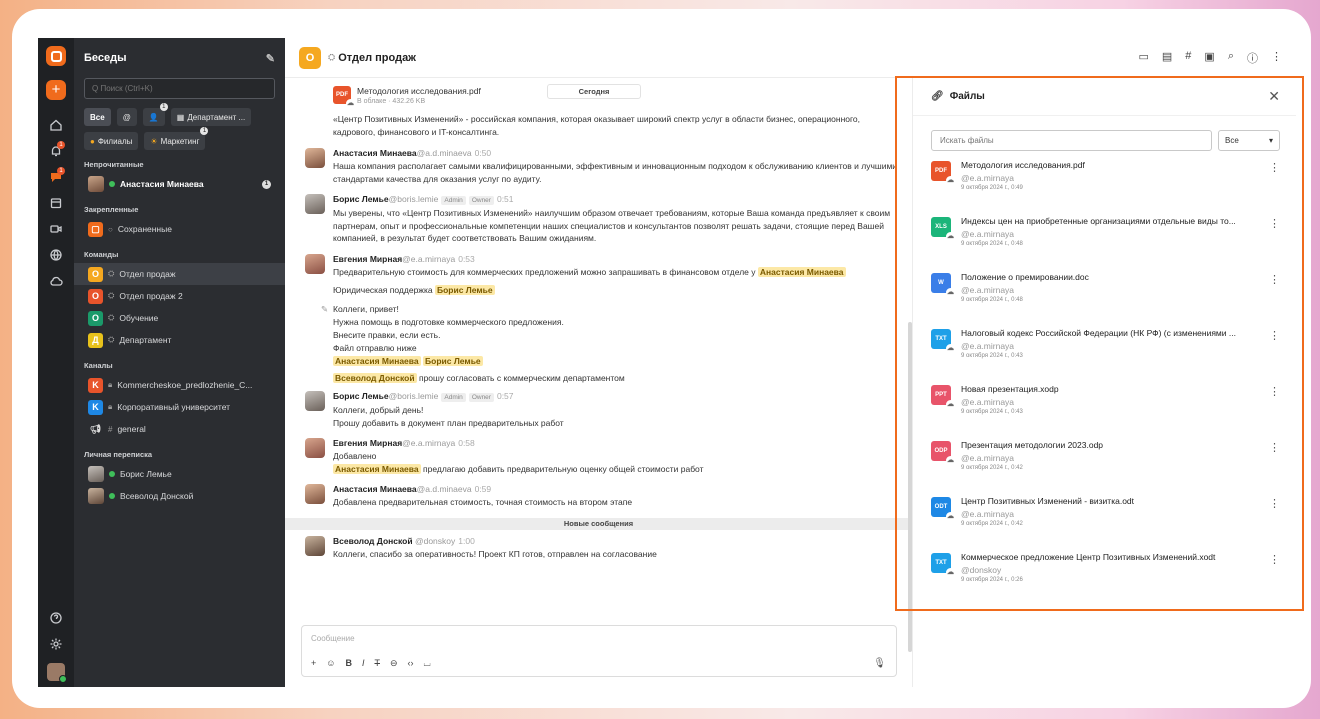  I want to click on add-icon: +, so click(313, 663).